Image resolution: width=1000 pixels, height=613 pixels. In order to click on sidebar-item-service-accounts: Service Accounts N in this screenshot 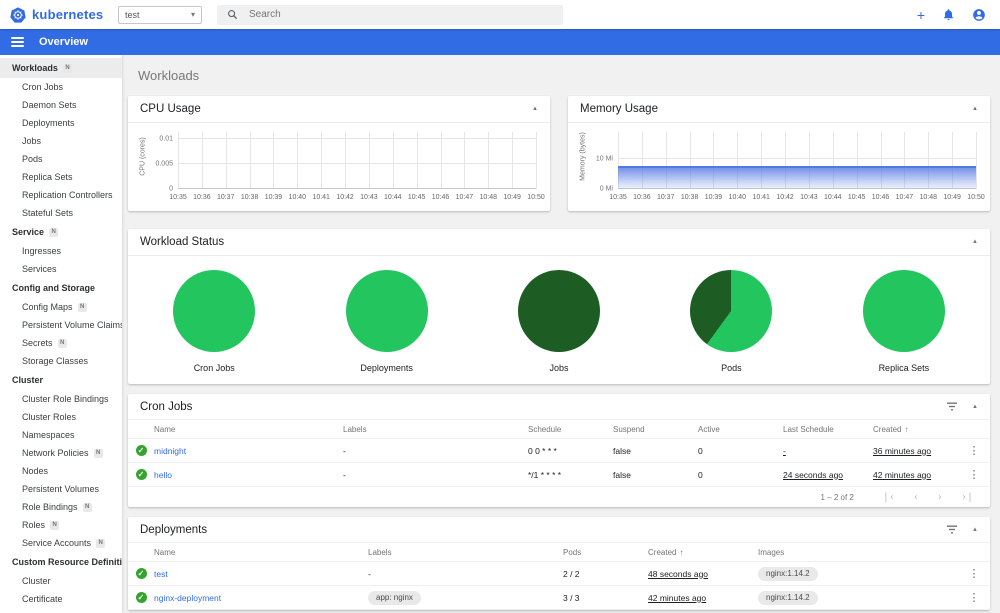, I will do `click(61, 543)`.